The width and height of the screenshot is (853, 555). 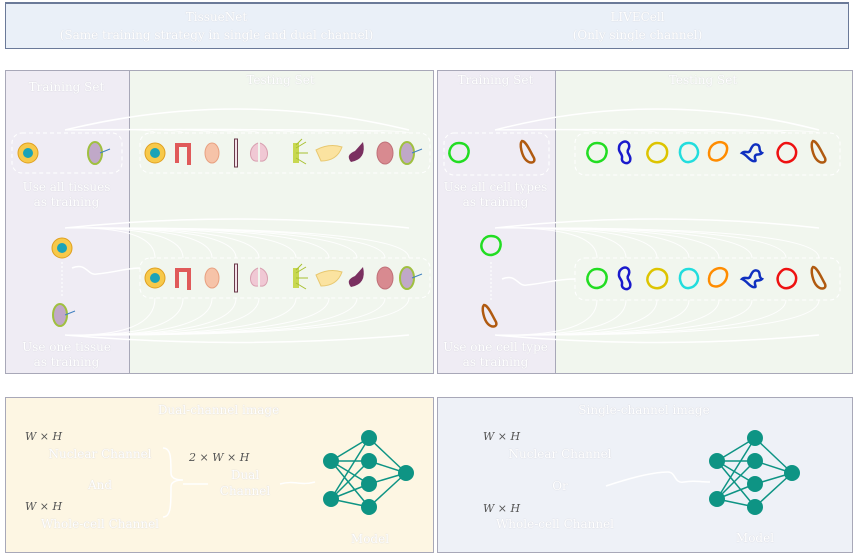 What do you see at coordinates (44, 506) in the screenshot?
I see `dual-dim2: W × H` at bounding box center [44, 506].